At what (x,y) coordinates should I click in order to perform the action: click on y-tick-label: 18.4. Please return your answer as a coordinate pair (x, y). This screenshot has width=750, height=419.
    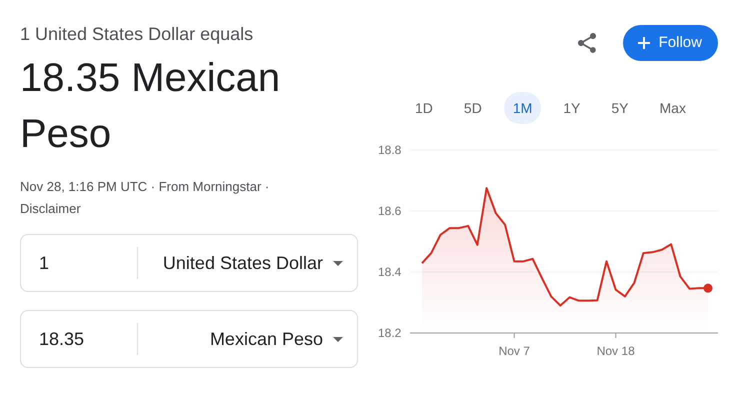
    Looking at the image, I should click on (390, 272).